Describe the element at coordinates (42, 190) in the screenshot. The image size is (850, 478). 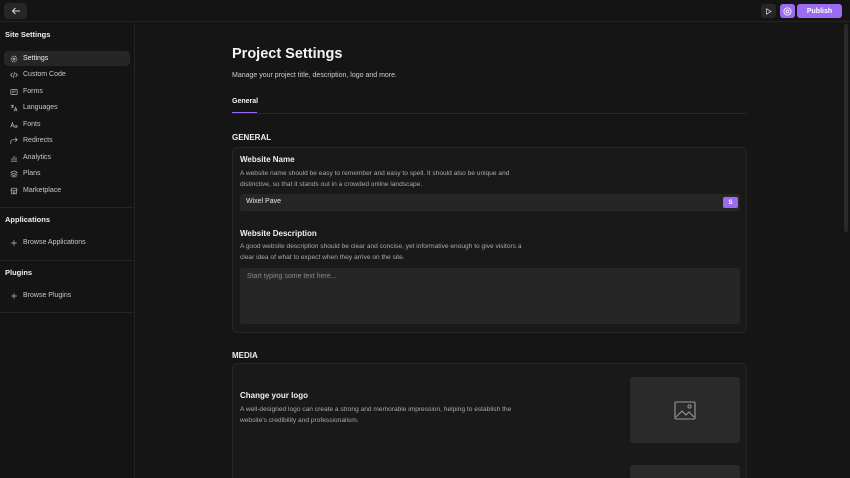
I see `sidebar-item-label: Marketplace` at that location.